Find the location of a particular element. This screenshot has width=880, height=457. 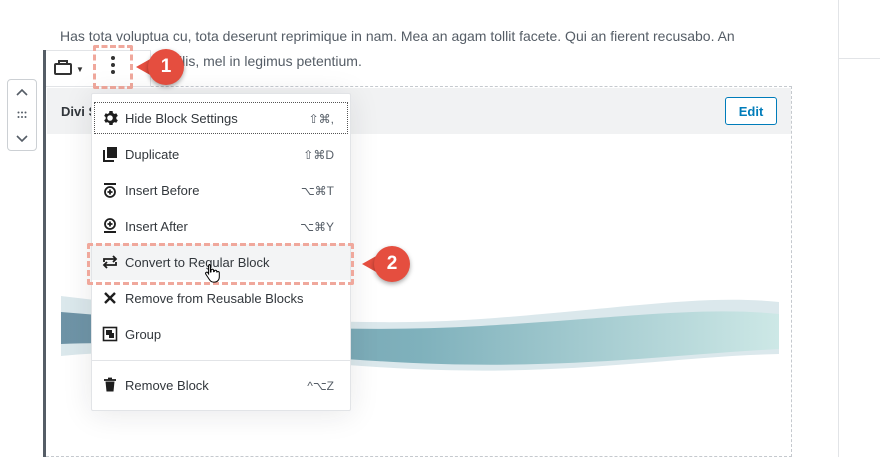

drag-handle-icon is located at coordinates (22, 115).